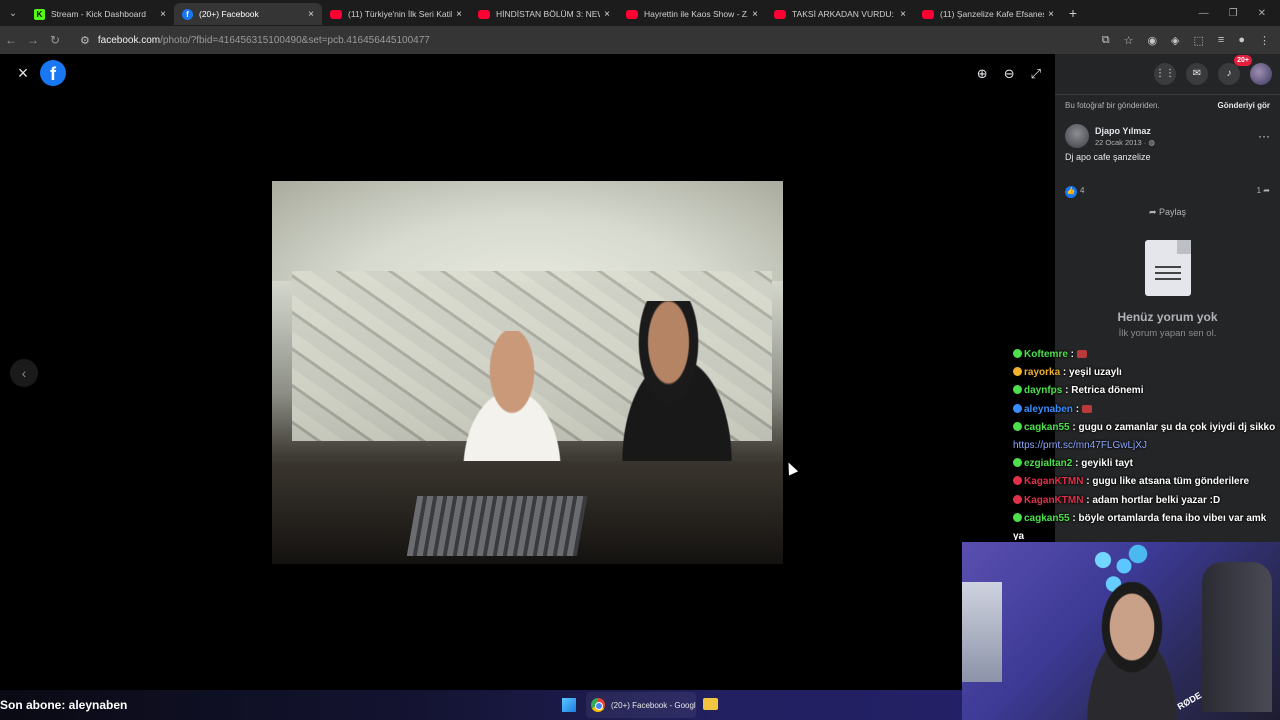 This screenshot has width=1280, height=720. What do you see at coordinates (100, 14) in the screenshot?
I see `browser-tab: K Stream - Kick Dashboard ×` at bounding box center [100, 14].